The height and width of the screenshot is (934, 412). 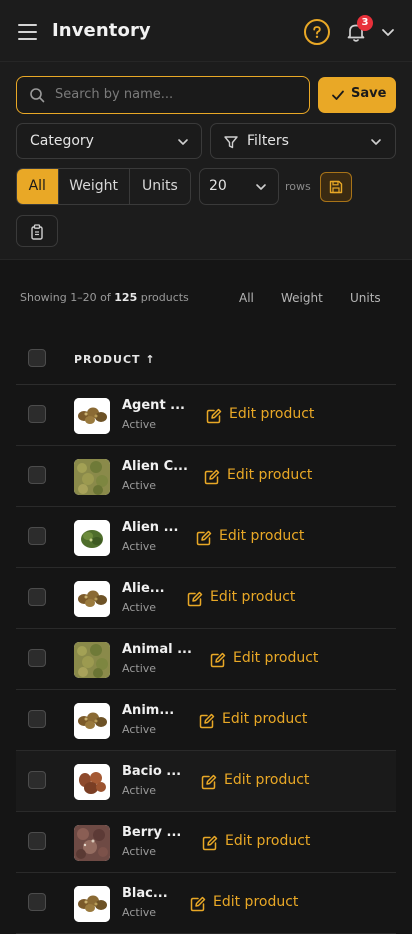 What do you see at coordinates (163, 297) in the screenshot?
I see `summary-suffix: products` at bounding box center [163, 297].